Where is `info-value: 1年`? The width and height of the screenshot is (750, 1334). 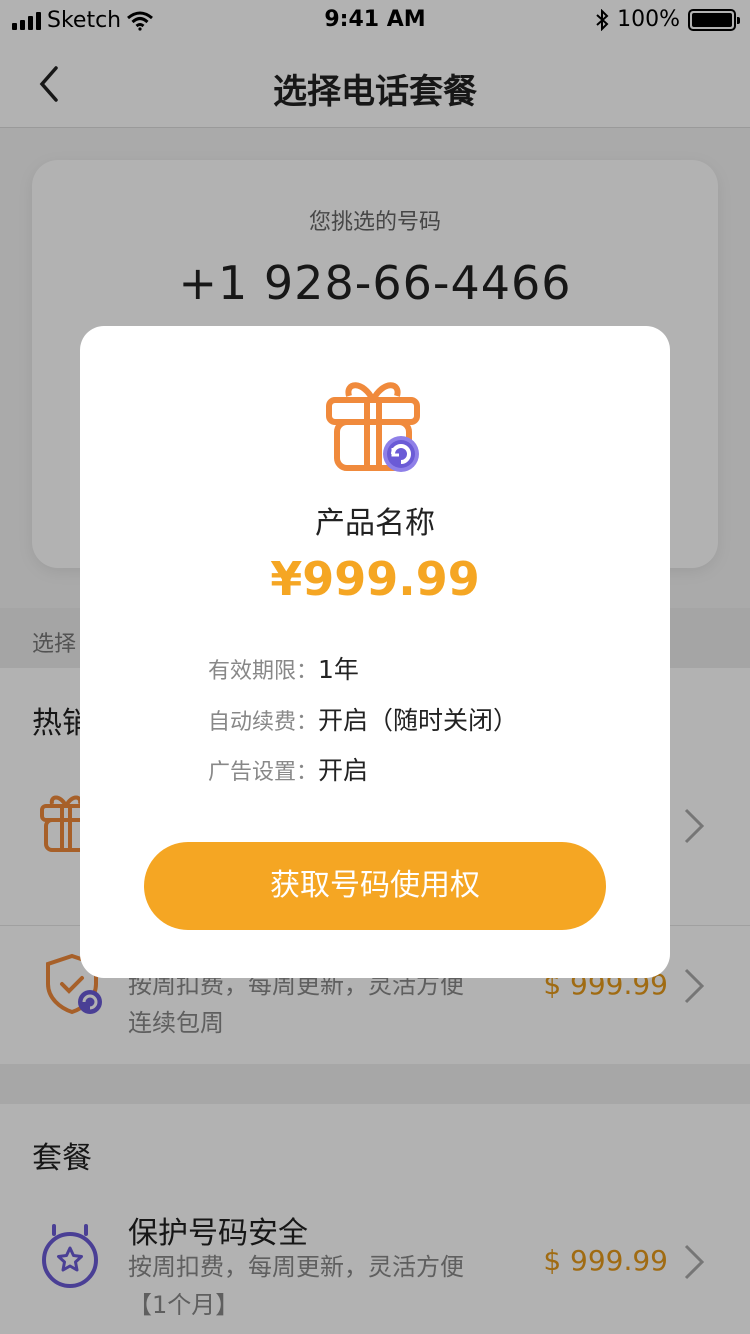
info-value: 1年 is located at coordinates (338, 669).